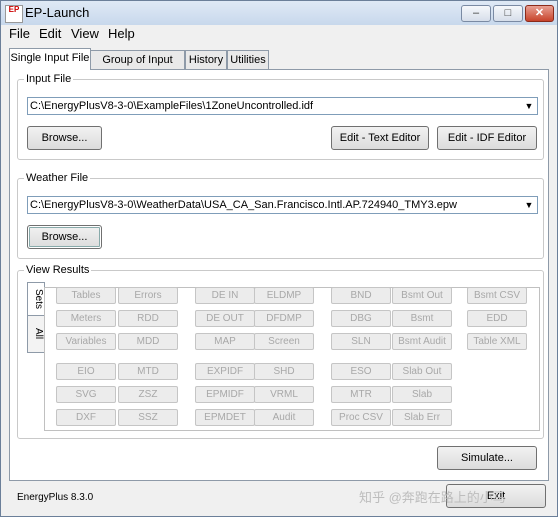  Describe the element at coordinates (121, 33) in the screenshot. I see `menu-help: Help` at that location.